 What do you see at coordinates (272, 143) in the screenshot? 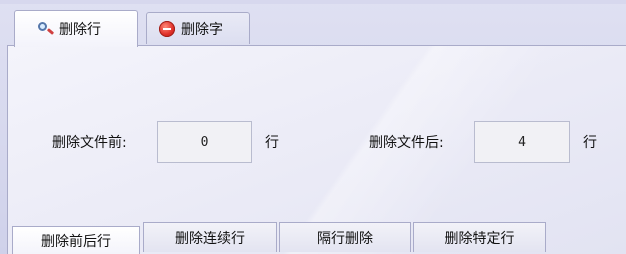
I see `before-delete-unit: 行` at bounding box center [272, 143].